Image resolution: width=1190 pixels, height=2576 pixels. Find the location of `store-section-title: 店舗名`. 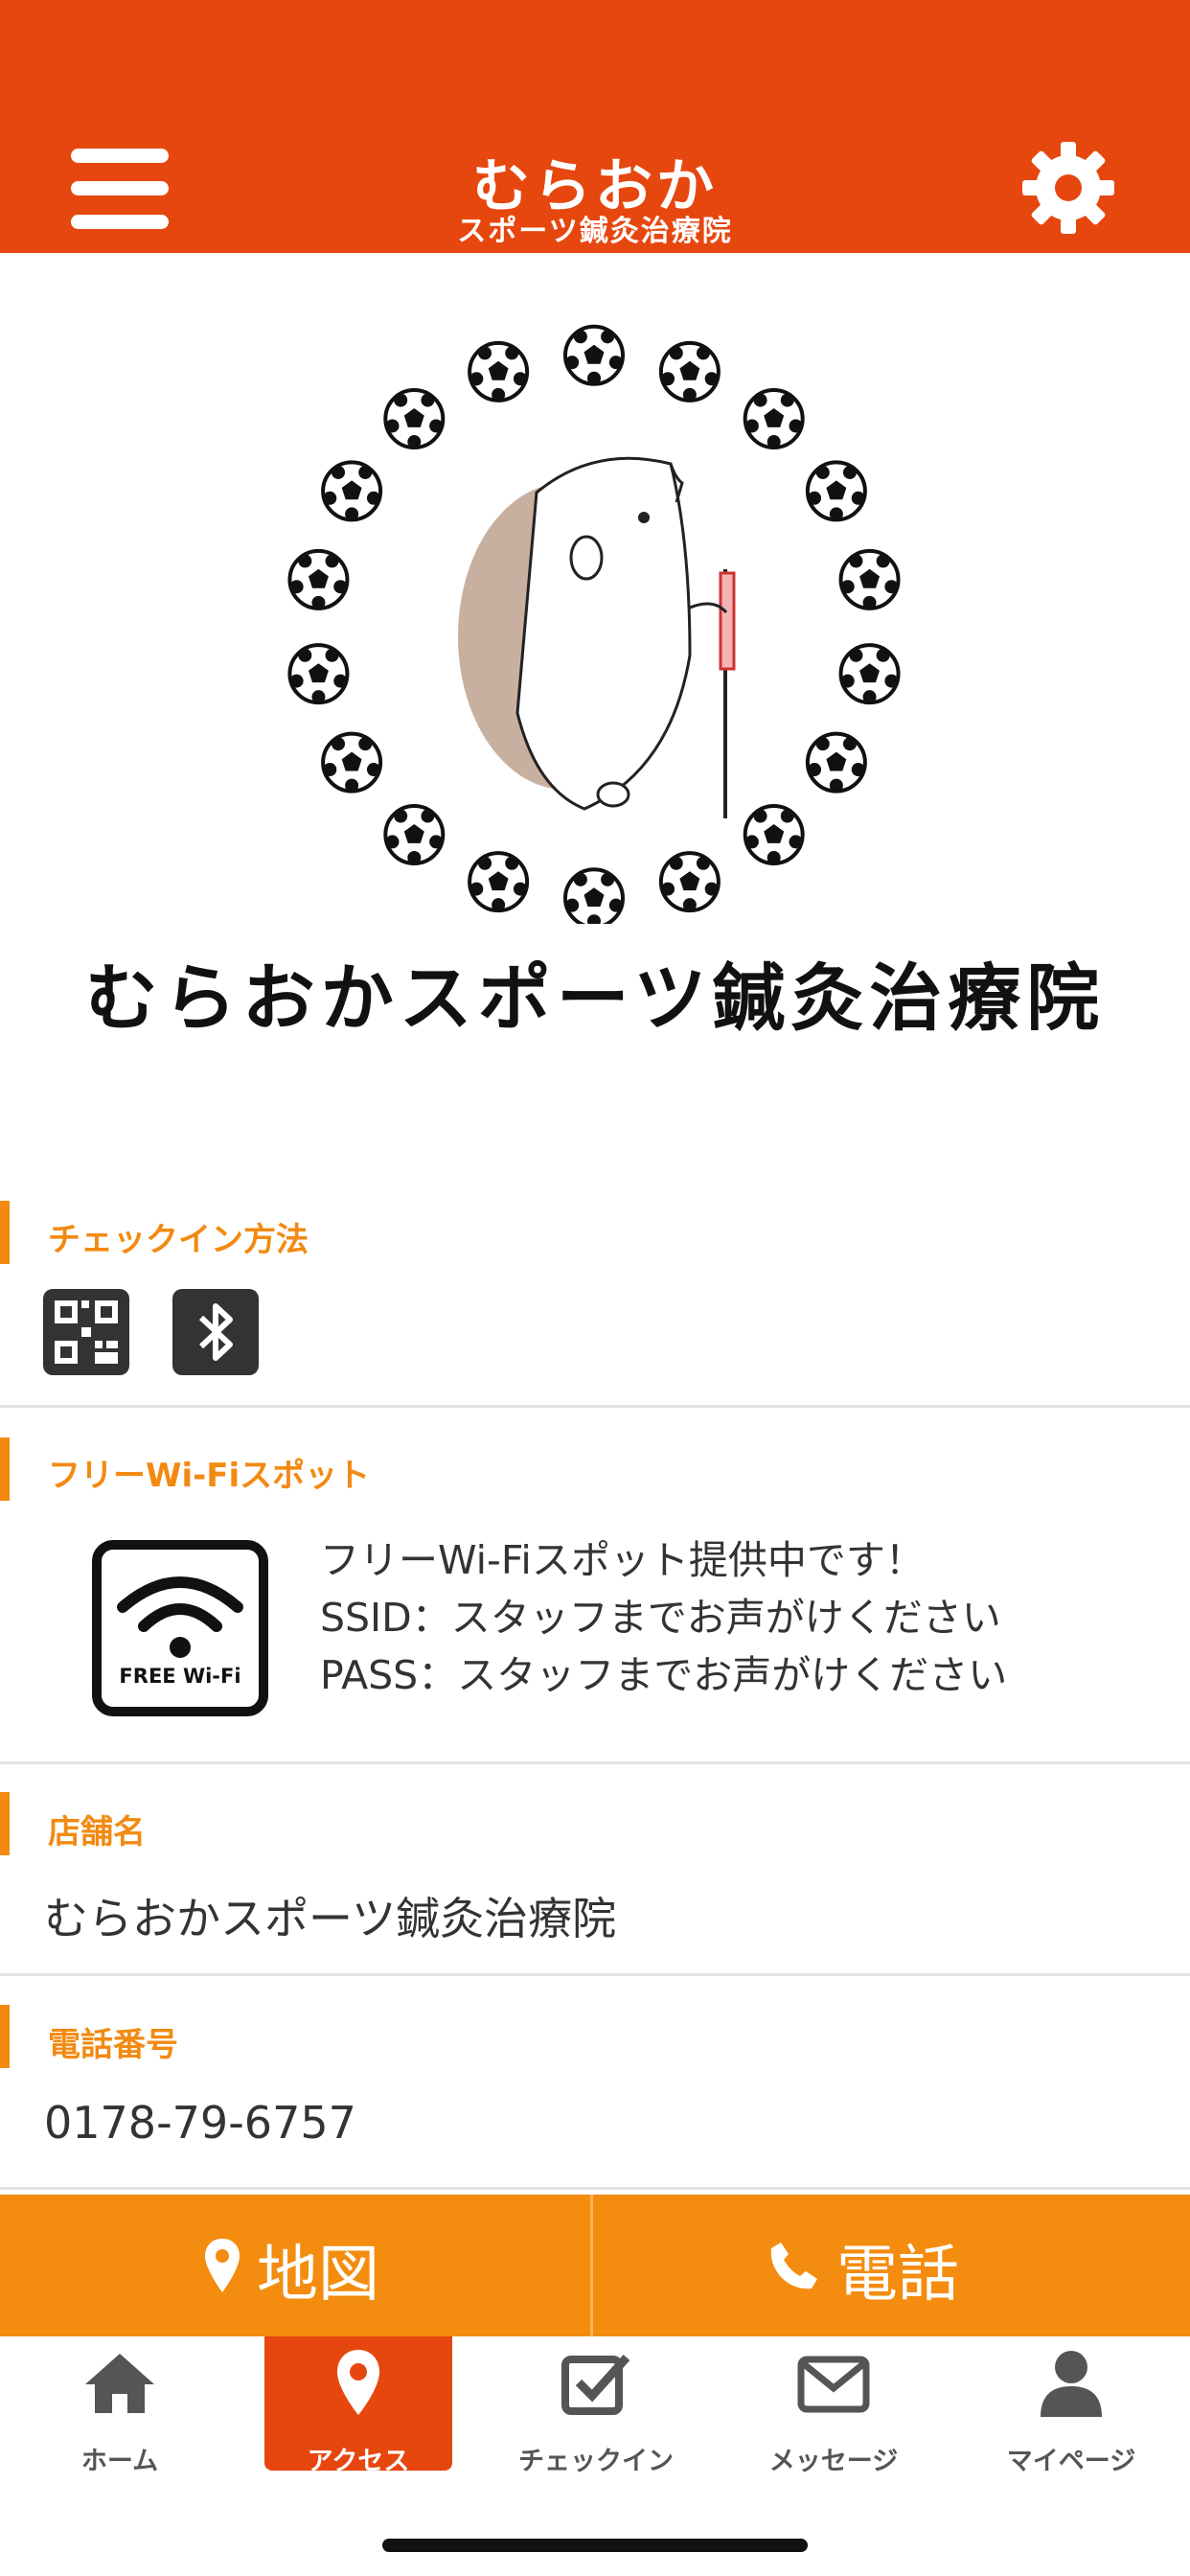

store-section-title: 店舗名 is located at coordinates (97, 1832).